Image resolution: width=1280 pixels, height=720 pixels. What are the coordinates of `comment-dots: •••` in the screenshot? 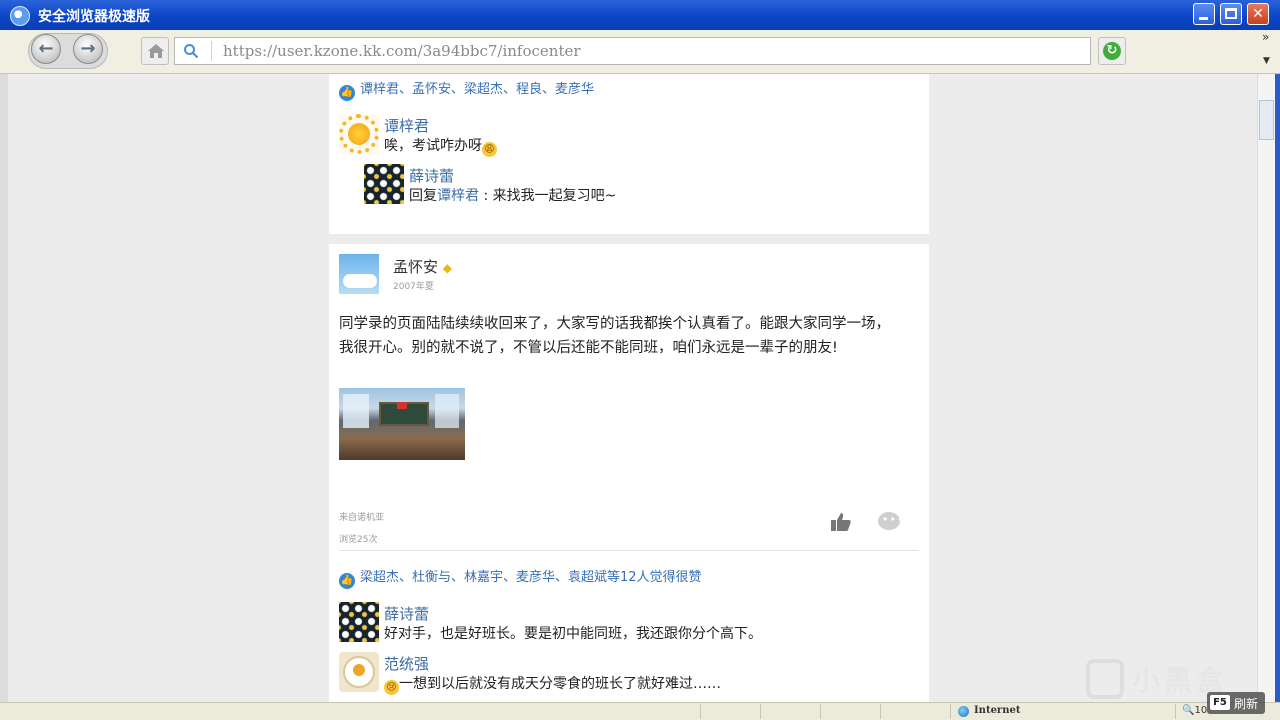 It's located at (893, 519).